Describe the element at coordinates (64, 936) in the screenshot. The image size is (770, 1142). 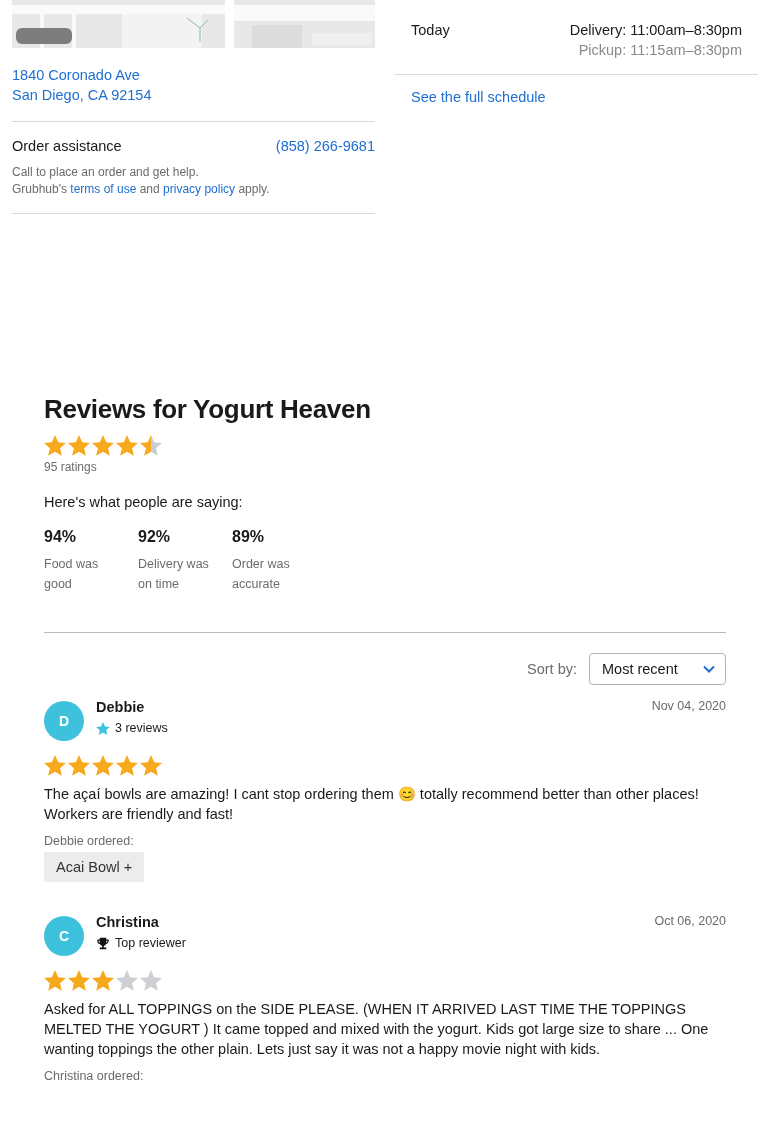
I see `avatar: C` at that location.